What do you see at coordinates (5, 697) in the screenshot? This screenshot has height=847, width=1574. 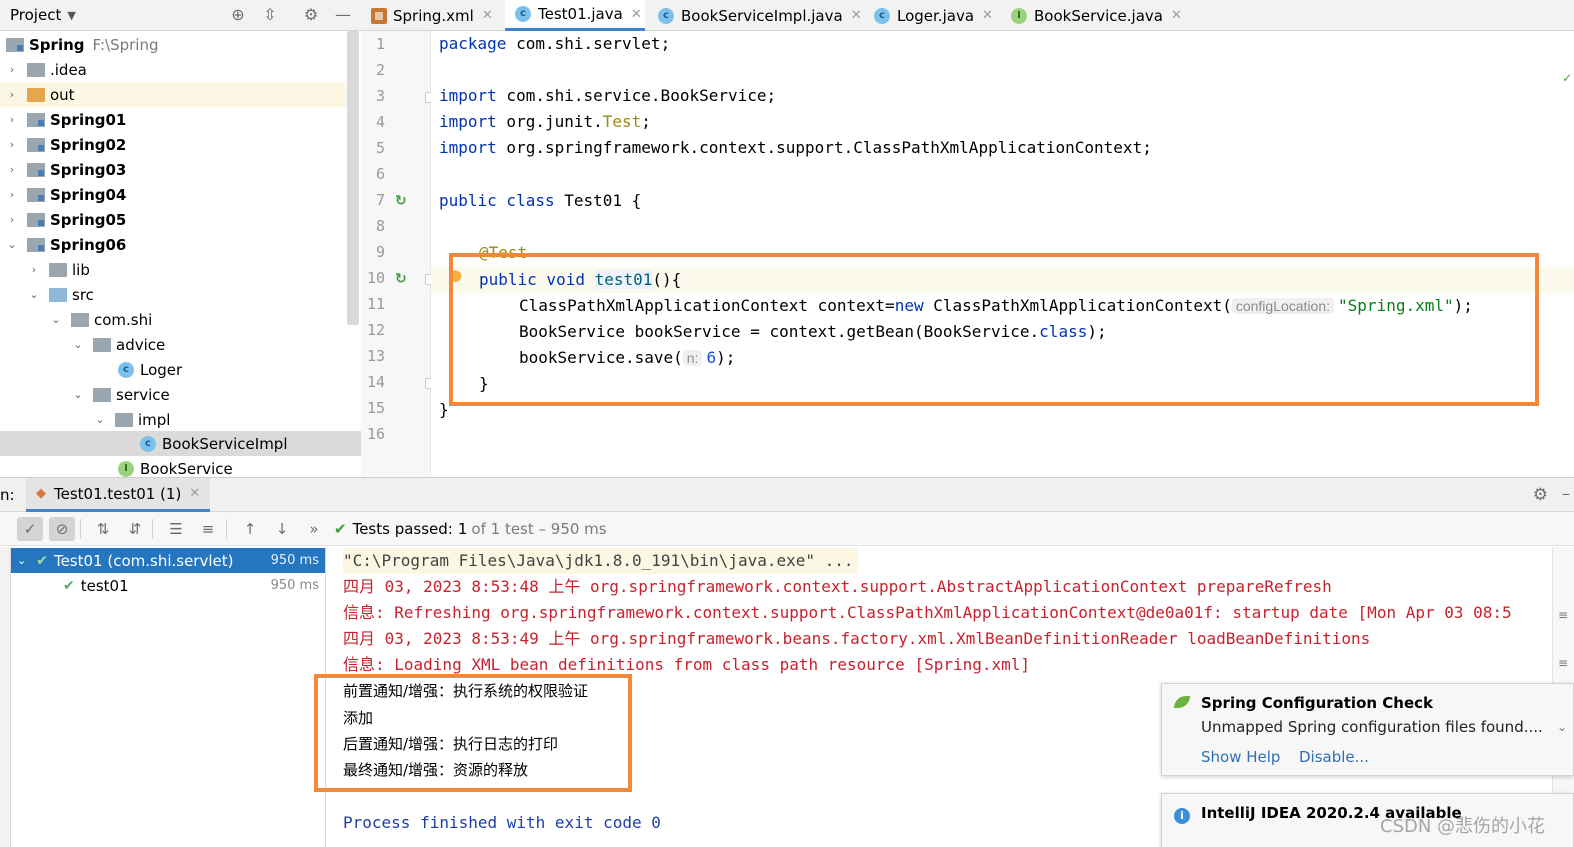 I see `run-side-strip` at bounding box center [5, 697].